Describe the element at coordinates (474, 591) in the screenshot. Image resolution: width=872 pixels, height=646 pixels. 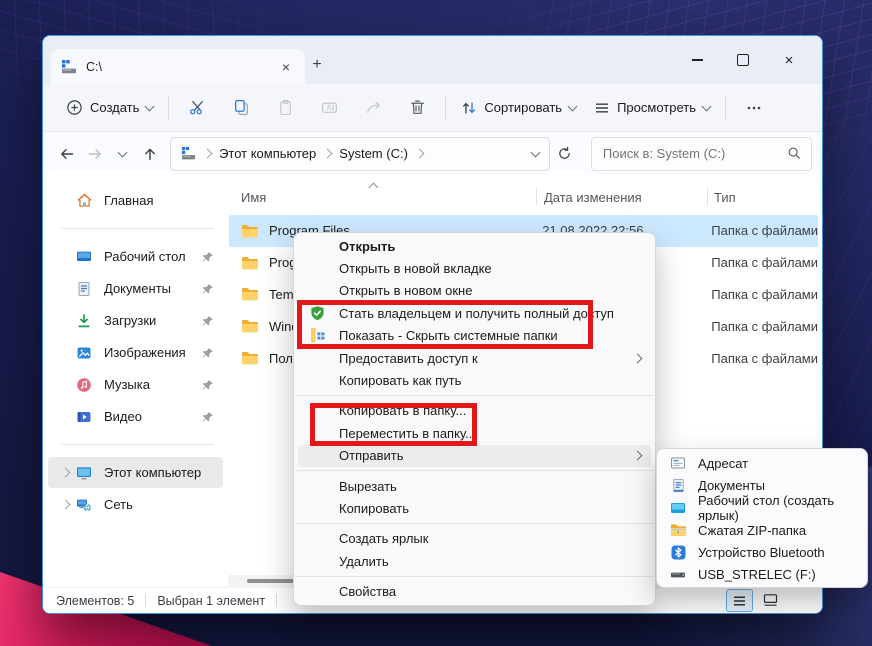
I see `menu-item-properties: Свойства` at that location.